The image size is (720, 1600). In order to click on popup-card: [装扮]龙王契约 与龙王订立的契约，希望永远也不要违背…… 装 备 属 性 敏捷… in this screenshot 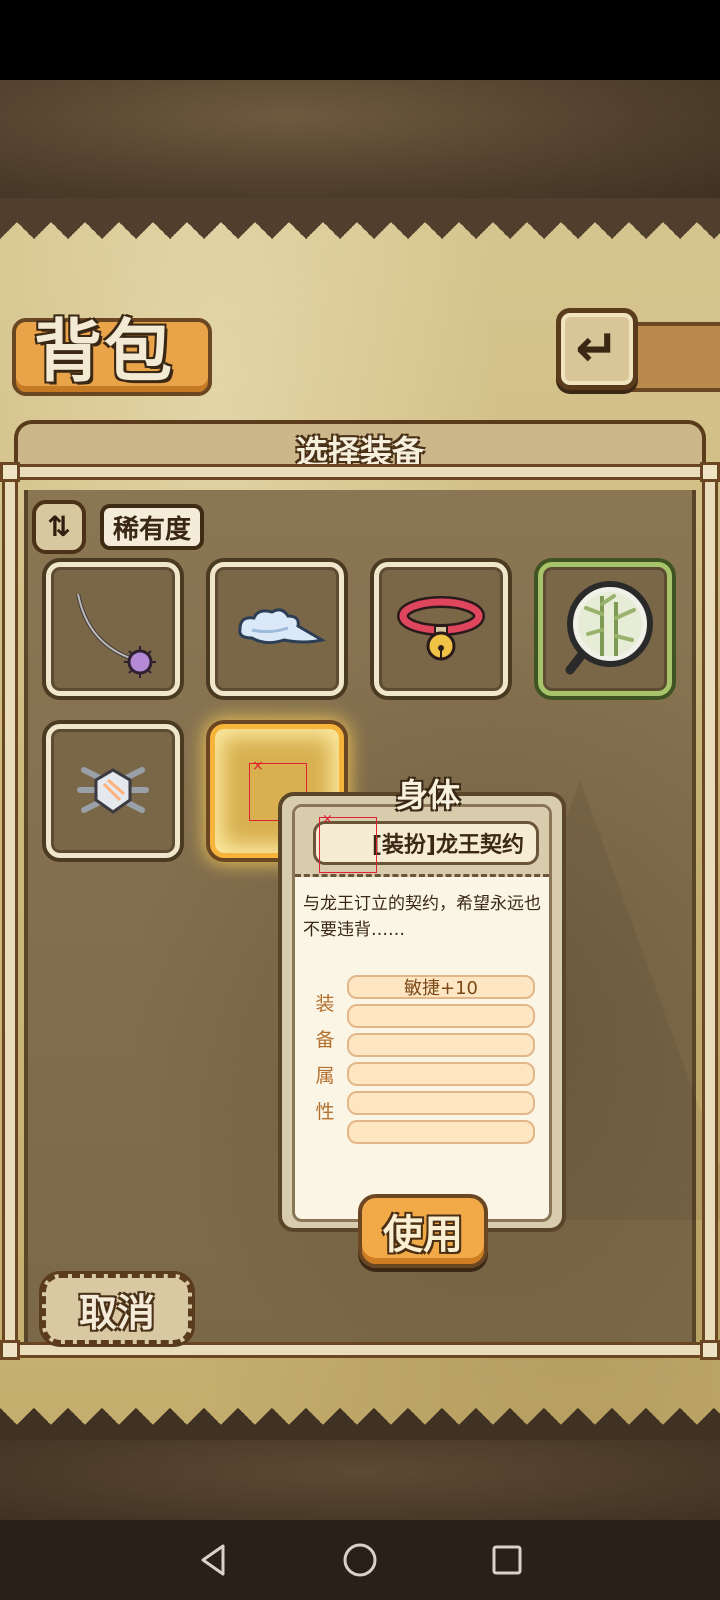, I will do `click(422, 1013)`.